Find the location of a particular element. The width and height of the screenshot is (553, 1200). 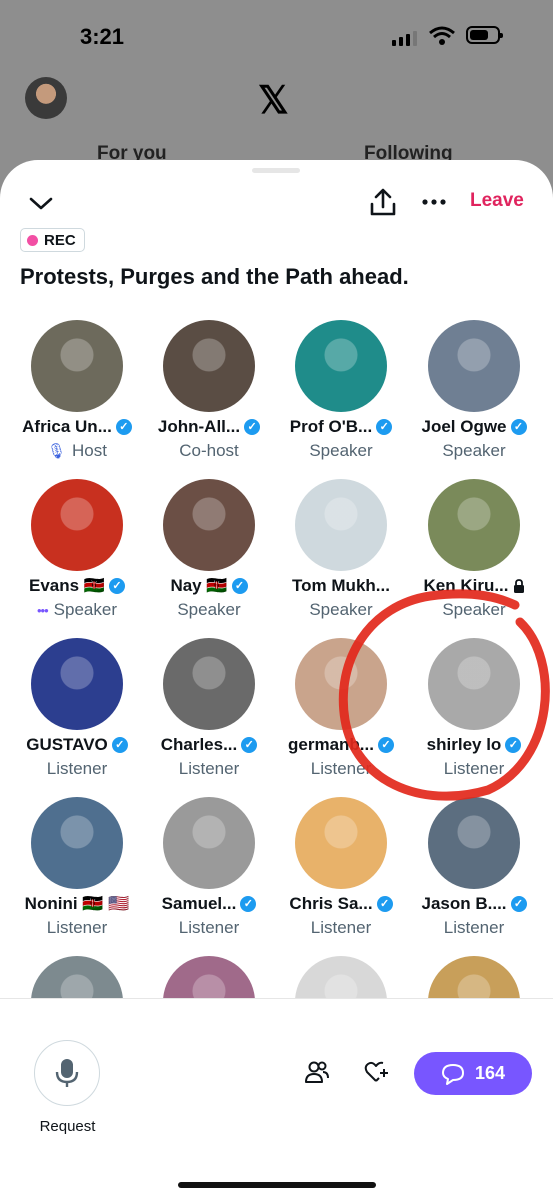

participant-tile: Joel Ogwe ✓ Speaker is located at coordinates (474, 390).